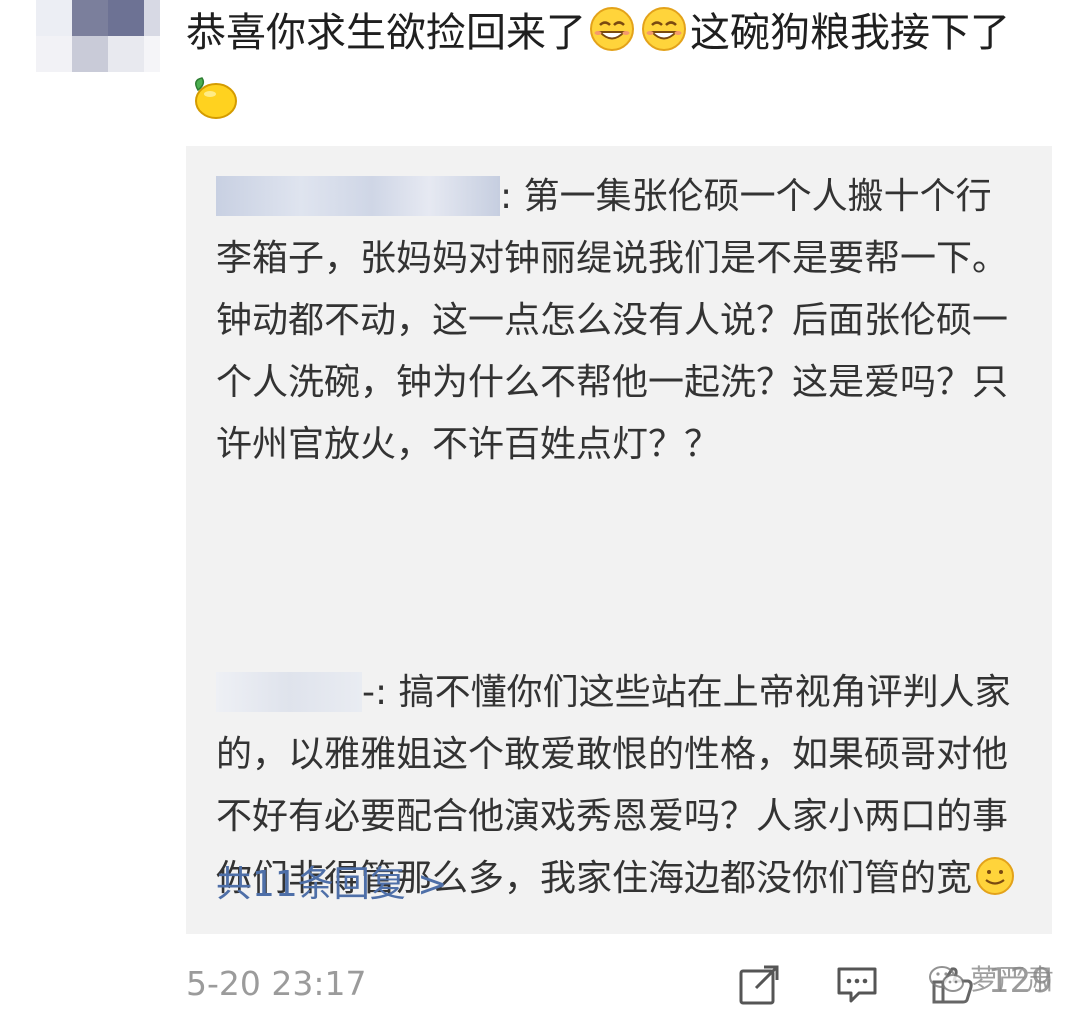 This screenshot has height=1023, width=1080. What do you see at coordinates (331, 885) in the screenshot?
I see `view-all-replies-link: 共11条回复 >` at bounding box center [331, 885].